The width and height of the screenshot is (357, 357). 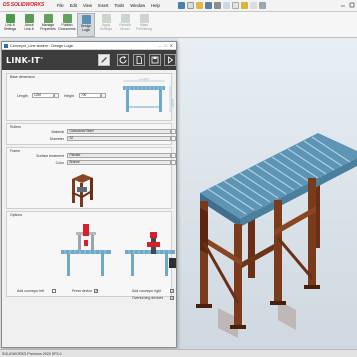 What do you see at coordinates (29, 25) in the screenshot?
I see `about-link-it-button: About Link-It` at bounding box center [29, 25].